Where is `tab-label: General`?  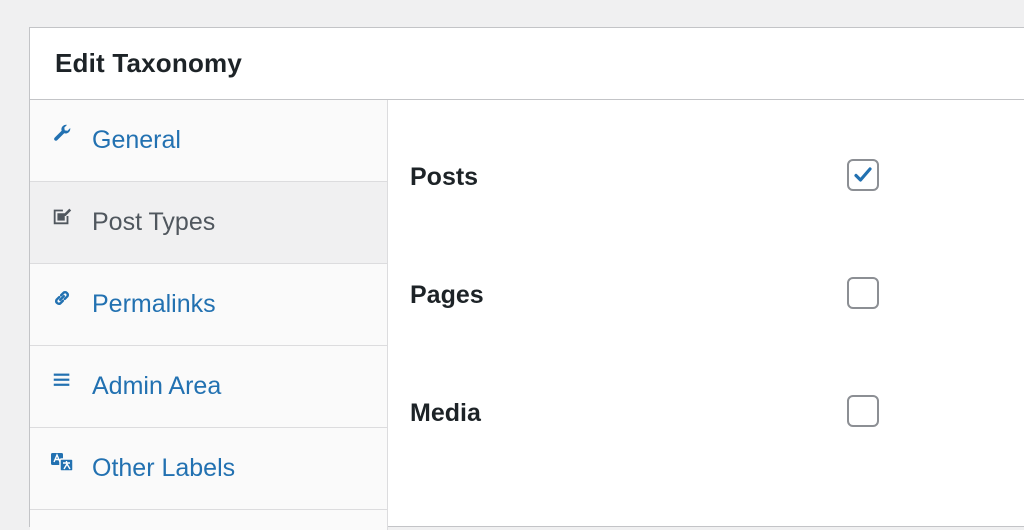 tab-label: General is located at coordinates (136, 140).